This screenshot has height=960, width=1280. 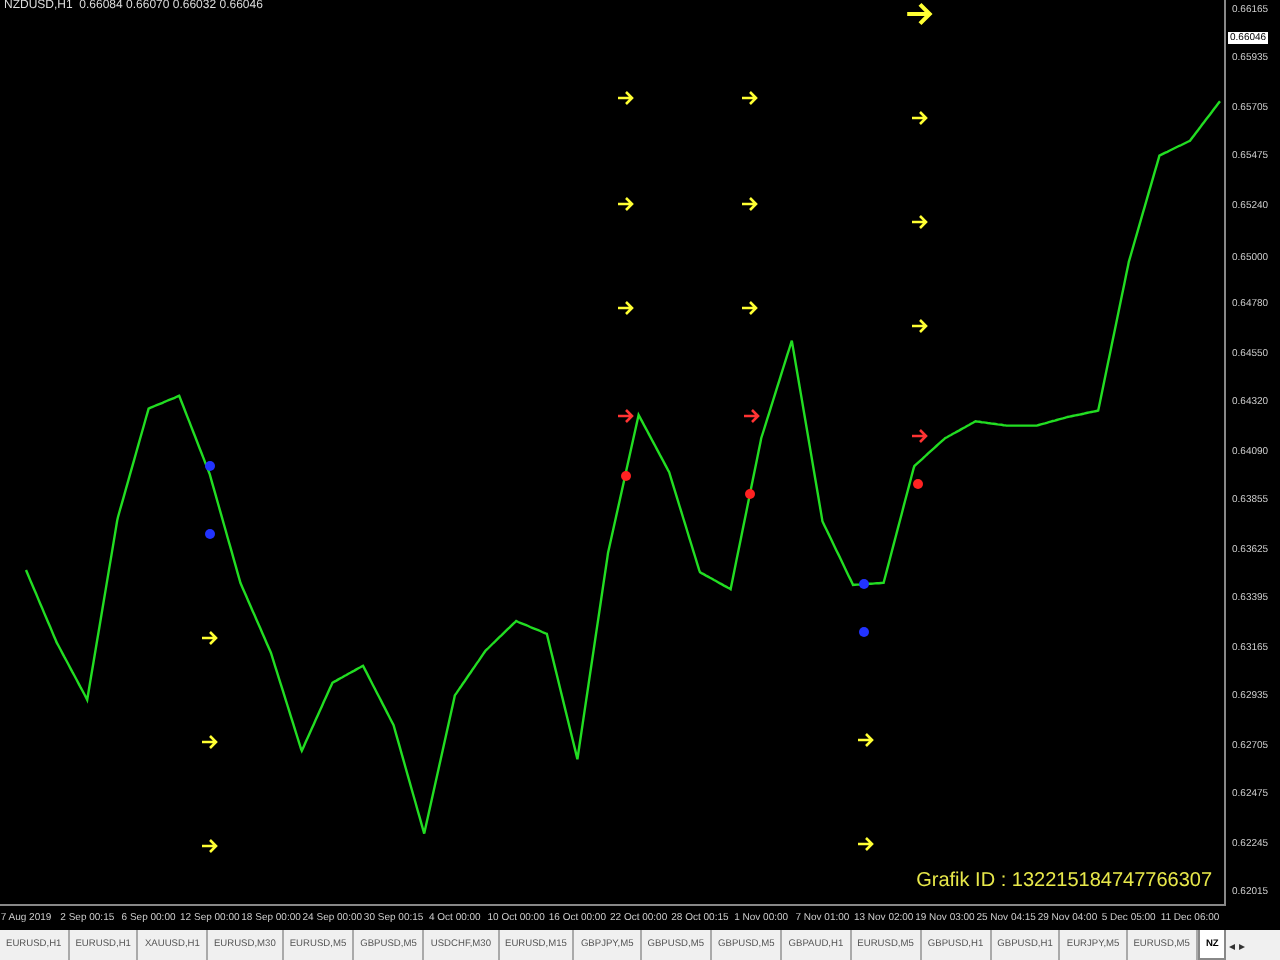 What do you see at coordinates (1064, 881) in the screenshot?
I see `chart-id-label: Grafik ID : 132215184747766307` at bounding box center [1064, 881].